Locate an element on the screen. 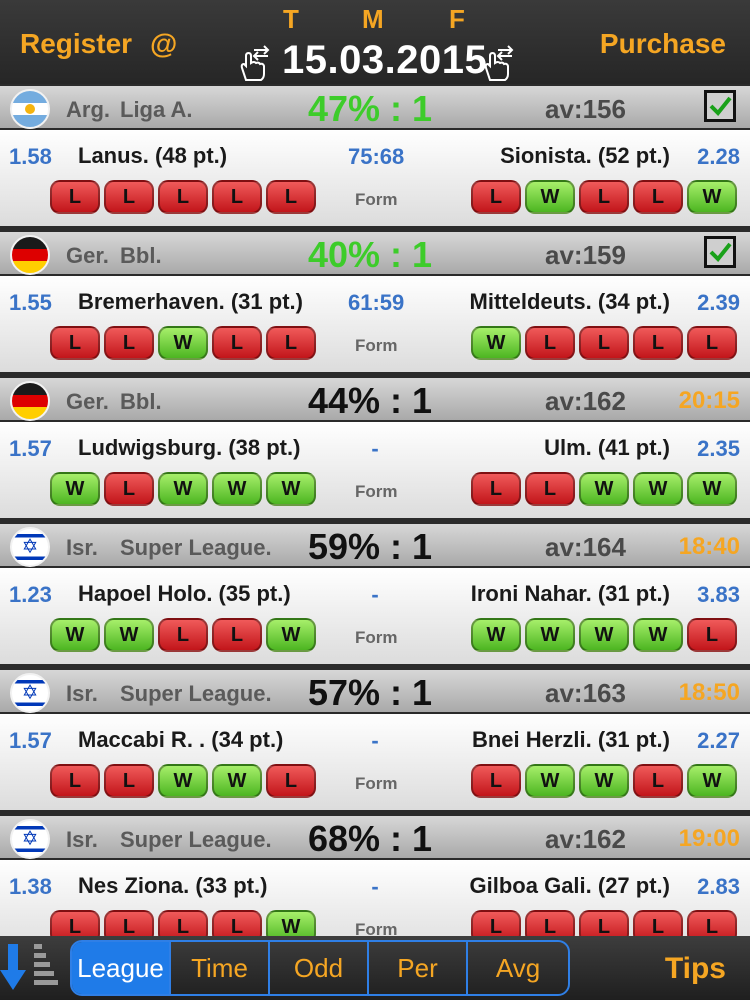 The image size is (750, 1000). match-score: 75:68 is located at coordinates (376, 156).